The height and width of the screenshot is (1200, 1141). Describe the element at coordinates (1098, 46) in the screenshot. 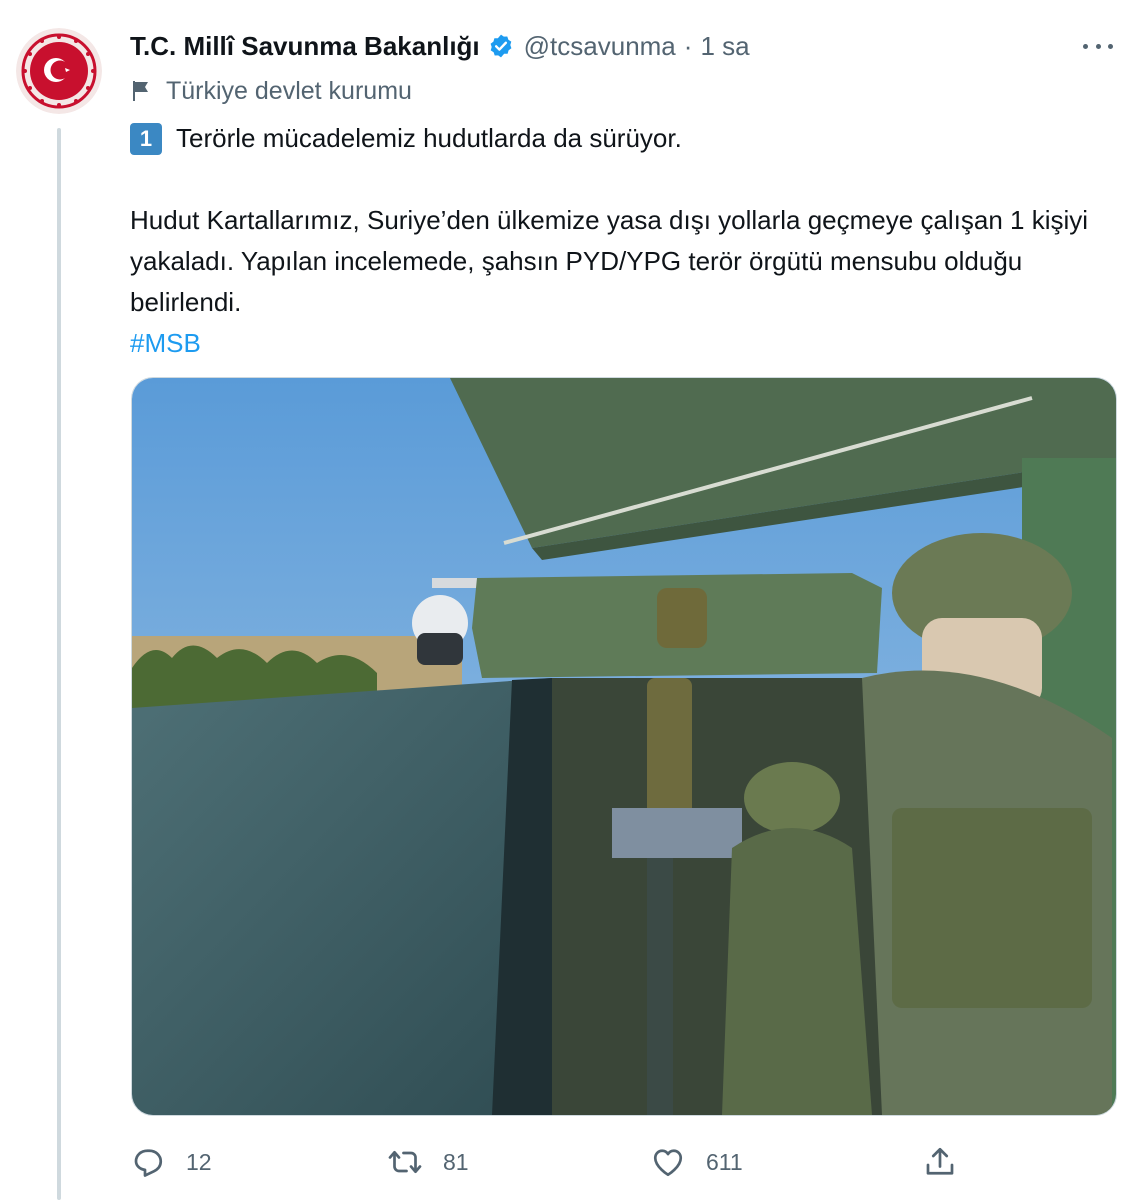

I see `more-options-icon` at that location.